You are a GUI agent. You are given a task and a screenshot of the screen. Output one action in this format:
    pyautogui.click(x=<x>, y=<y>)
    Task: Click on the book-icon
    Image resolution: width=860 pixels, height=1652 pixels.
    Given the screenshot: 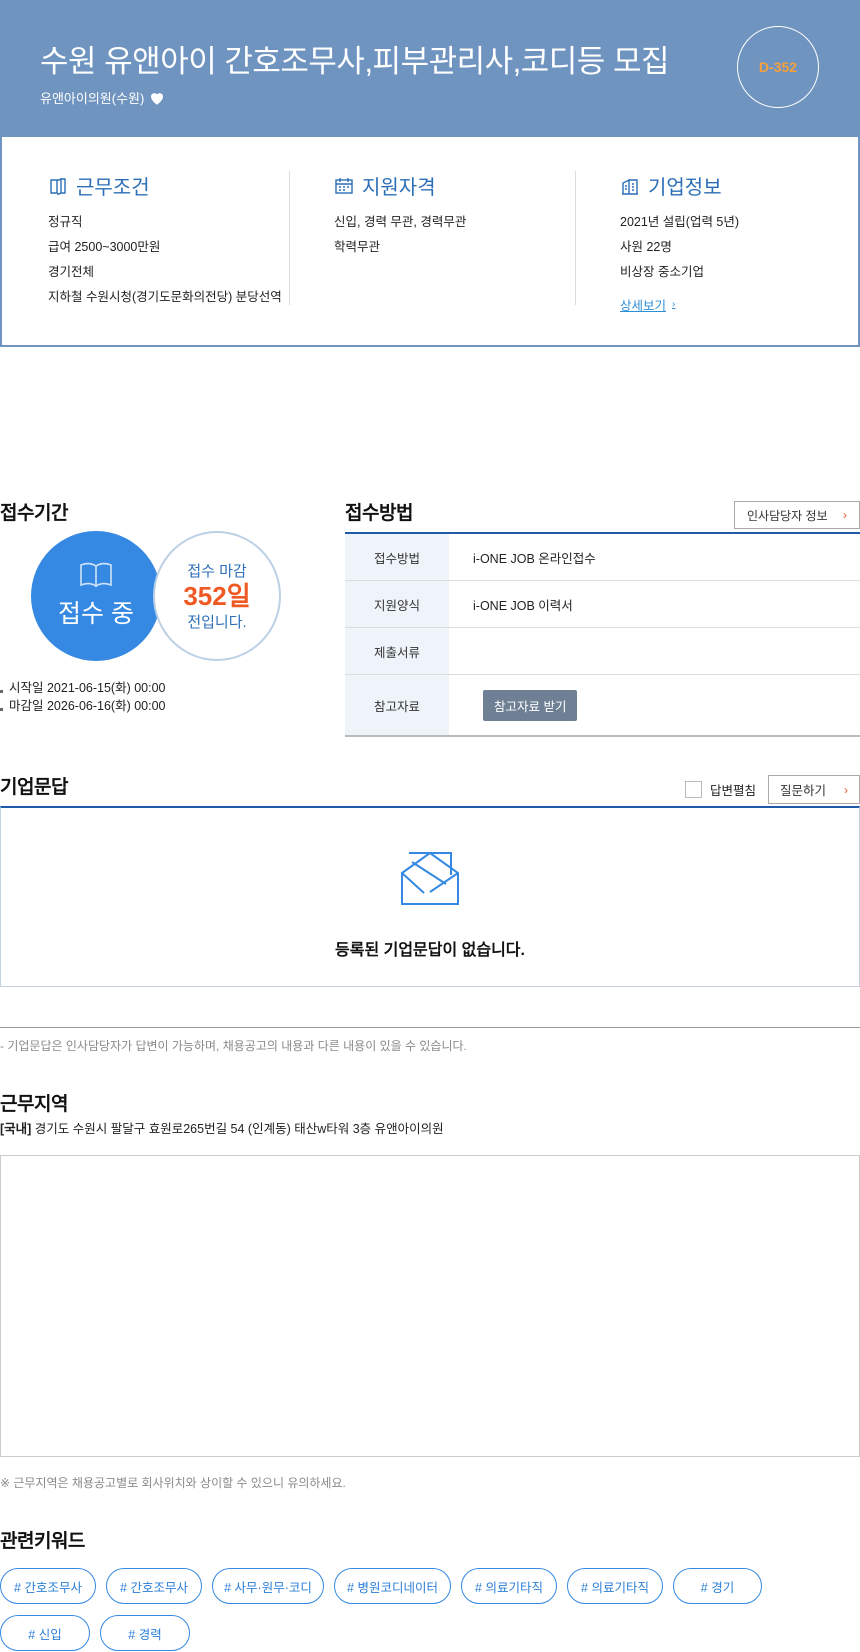 What is the action you would take?
    pyautogui.click(x=58, y=186)
    